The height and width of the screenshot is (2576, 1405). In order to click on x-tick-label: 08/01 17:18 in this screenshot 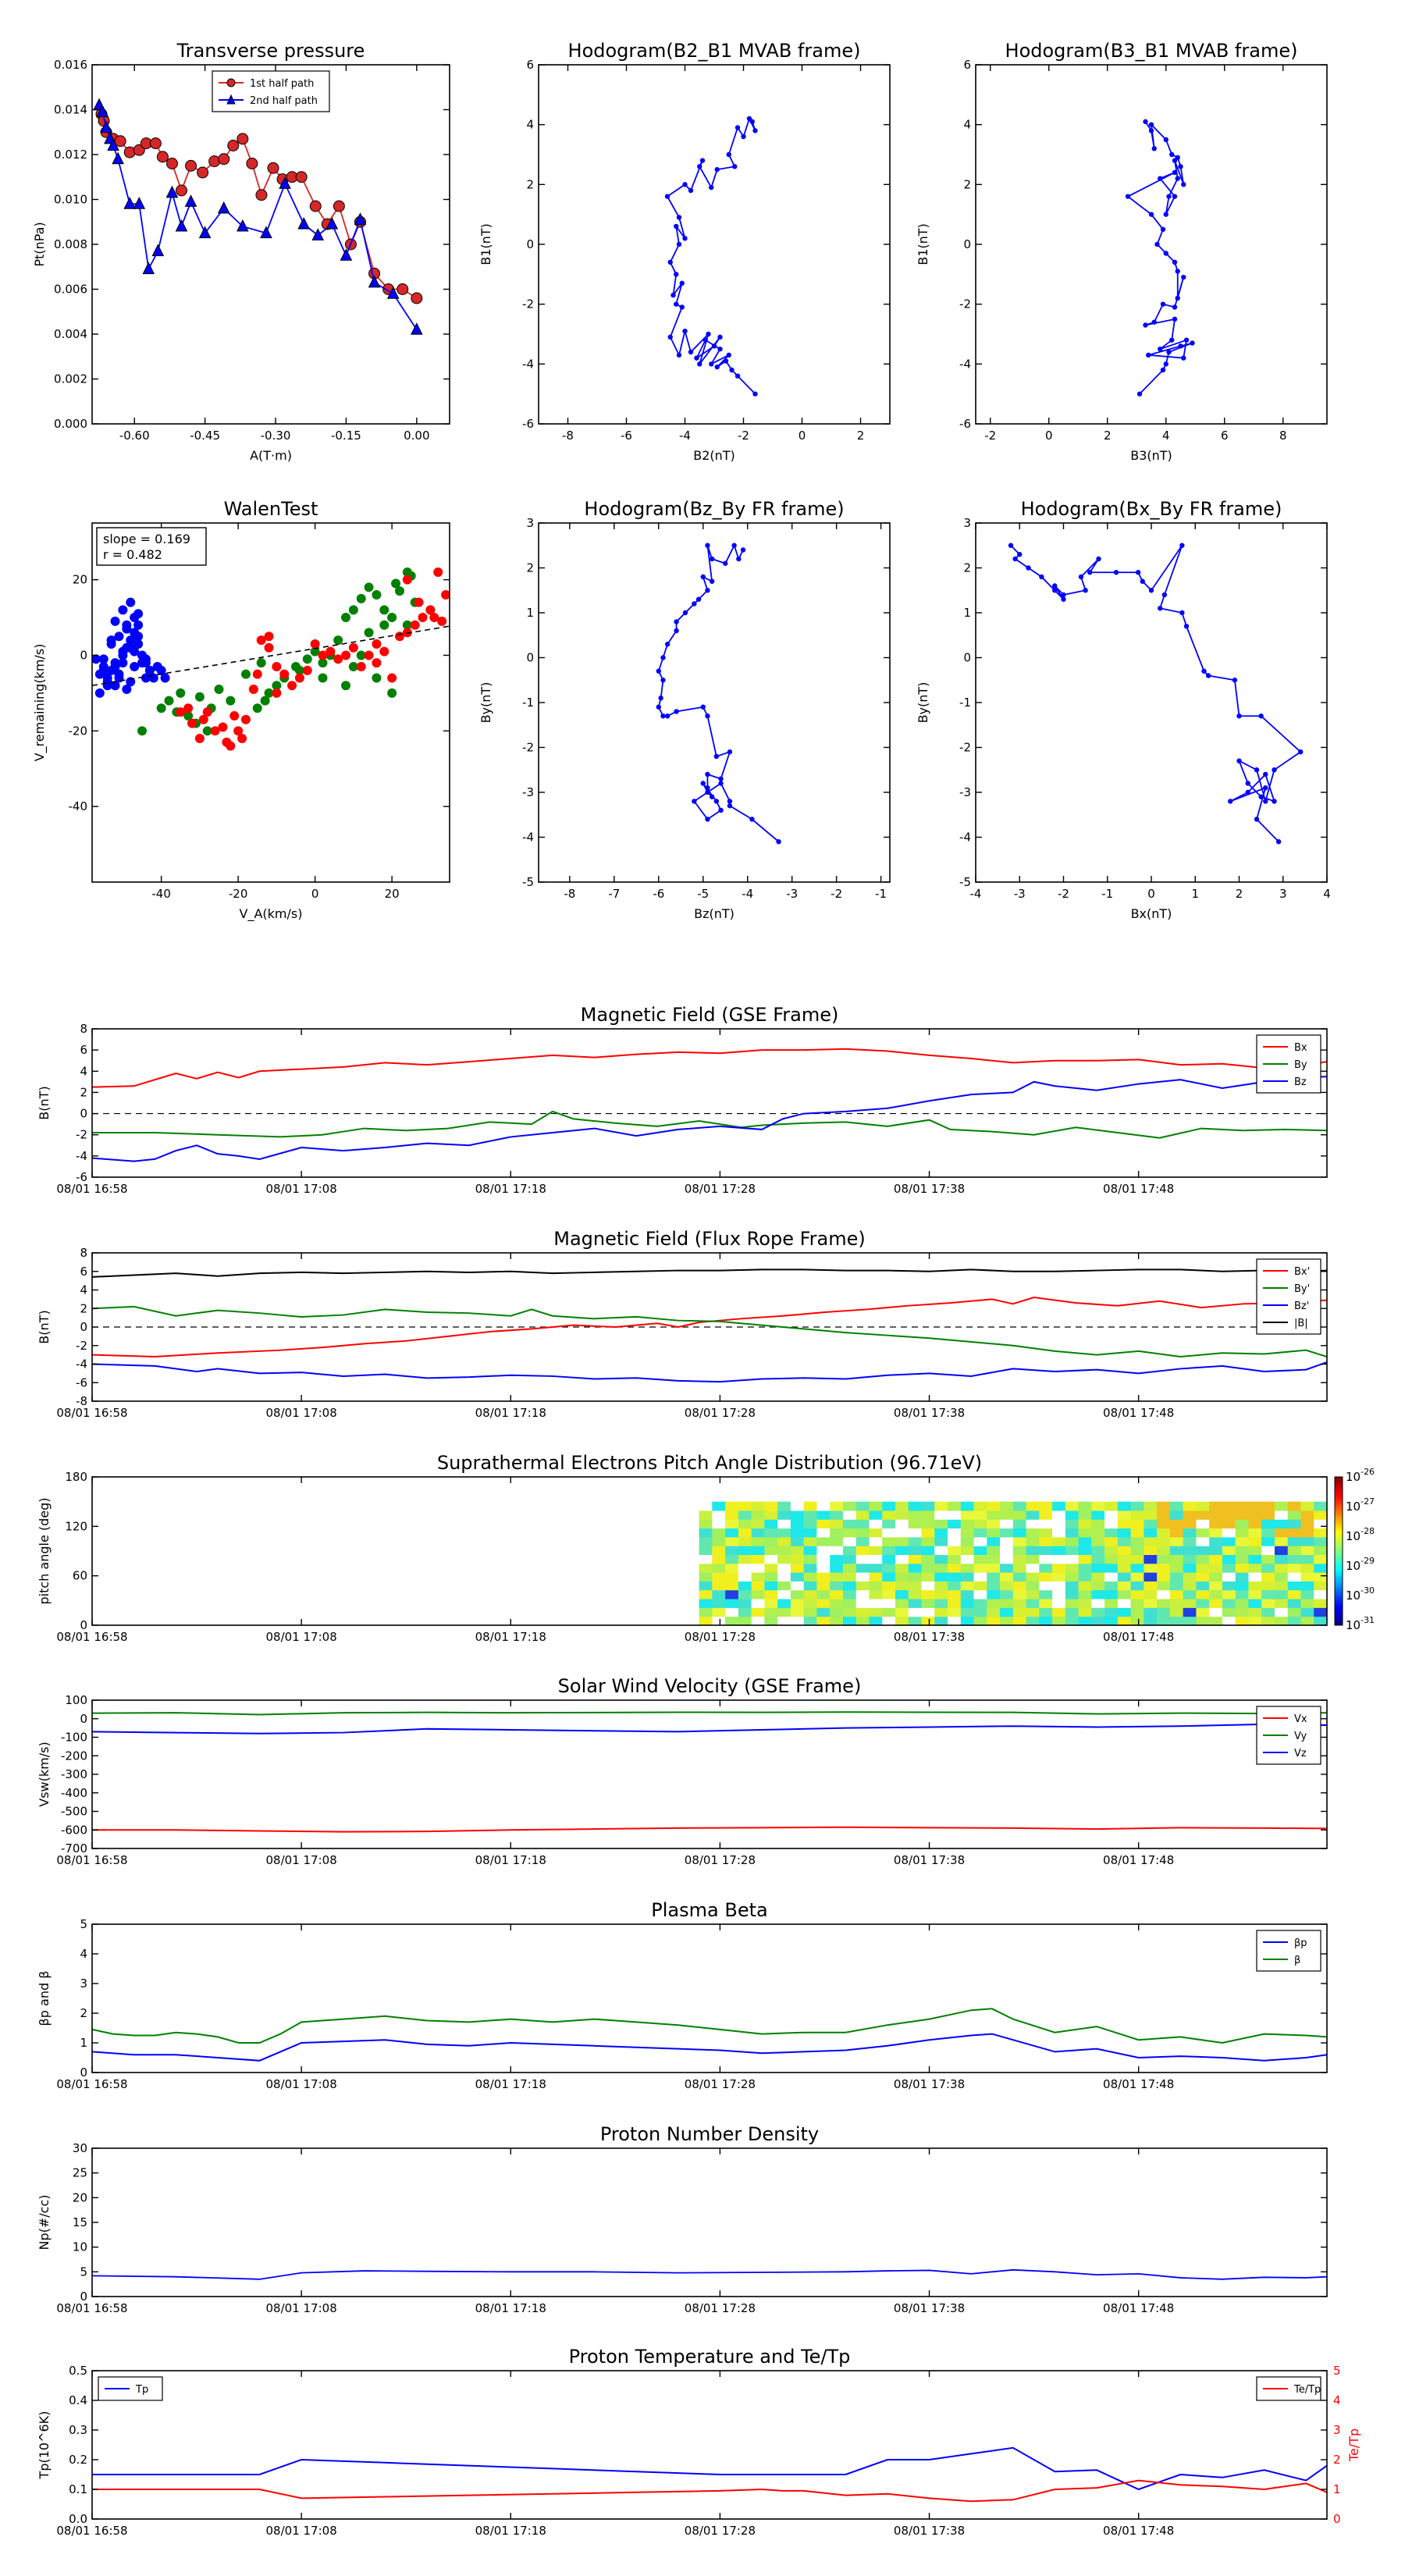, I will do `click(511, 1637)`.